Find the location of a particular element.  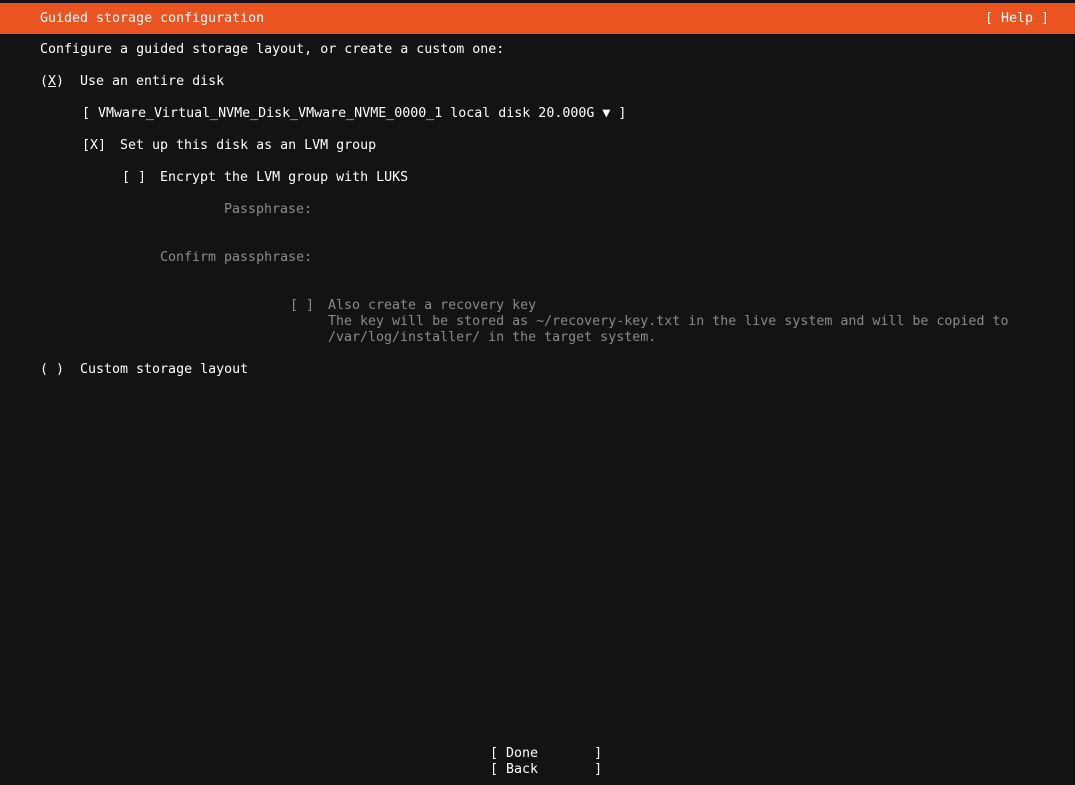

page-title: Guided storage configuration is located at coordinates (152, 18).